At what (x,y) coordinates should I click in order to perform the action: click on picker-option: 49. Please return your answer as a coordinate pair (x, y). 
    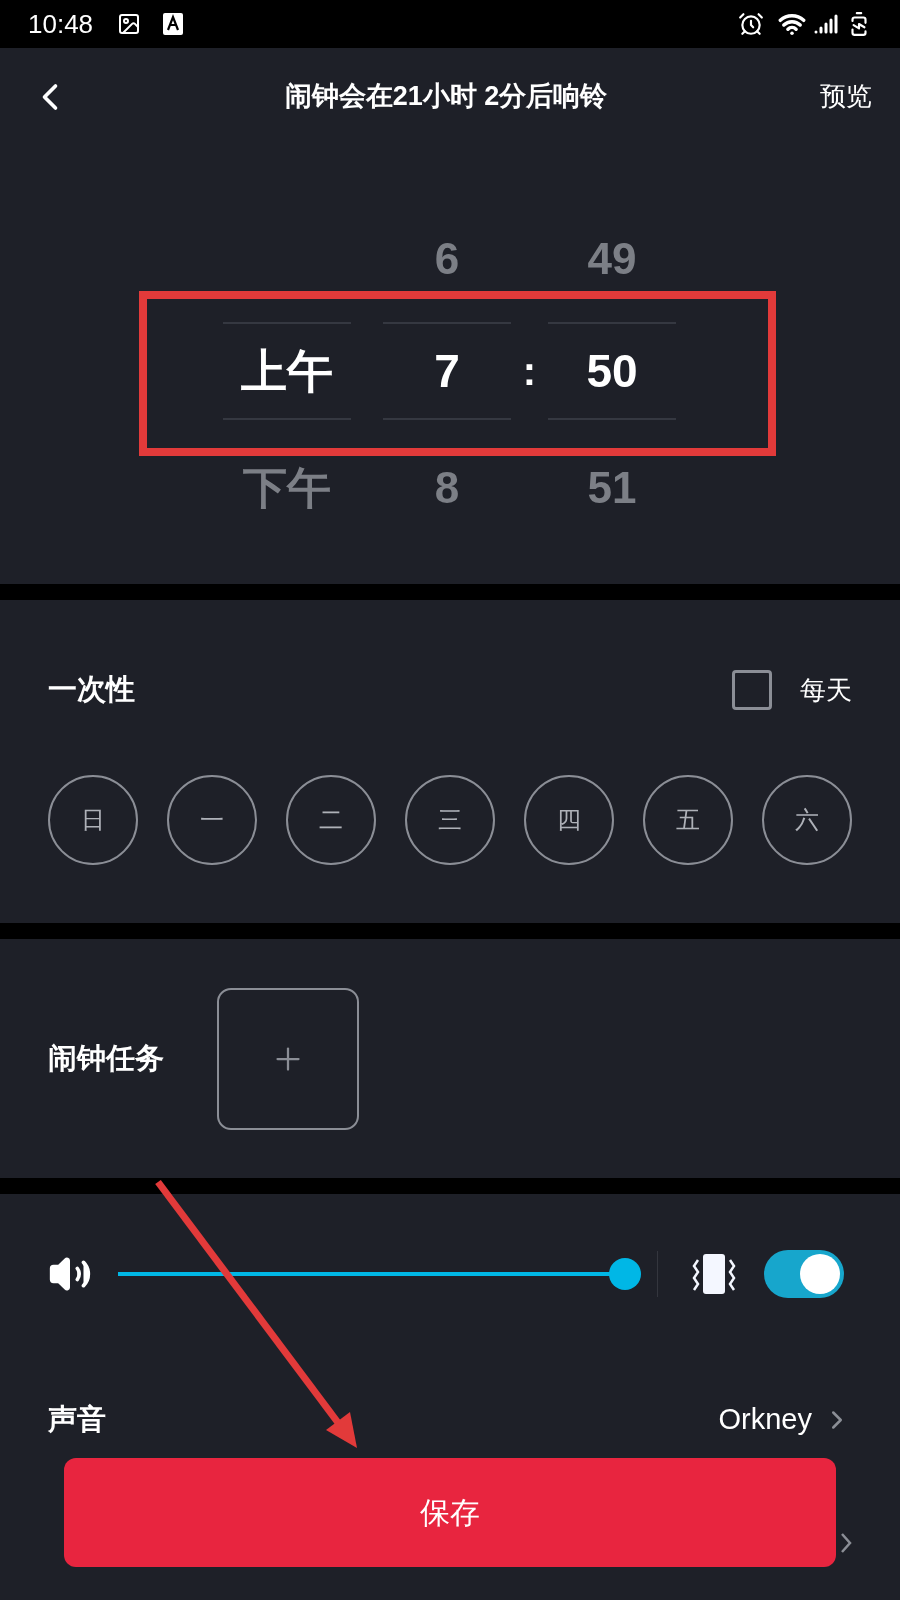
    Looking at the image, I should click on (612, 258).